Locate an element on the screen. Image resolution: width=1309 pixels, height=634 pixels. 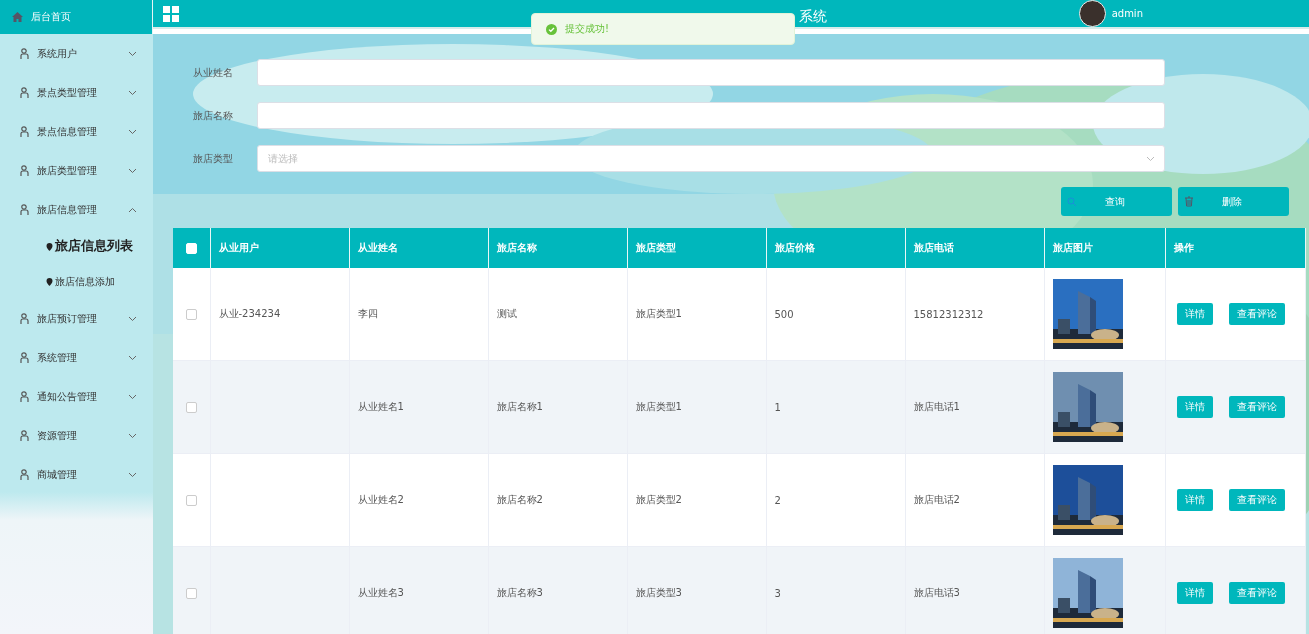
menu-item: 商城管理 is located at coordinates (76, 474).